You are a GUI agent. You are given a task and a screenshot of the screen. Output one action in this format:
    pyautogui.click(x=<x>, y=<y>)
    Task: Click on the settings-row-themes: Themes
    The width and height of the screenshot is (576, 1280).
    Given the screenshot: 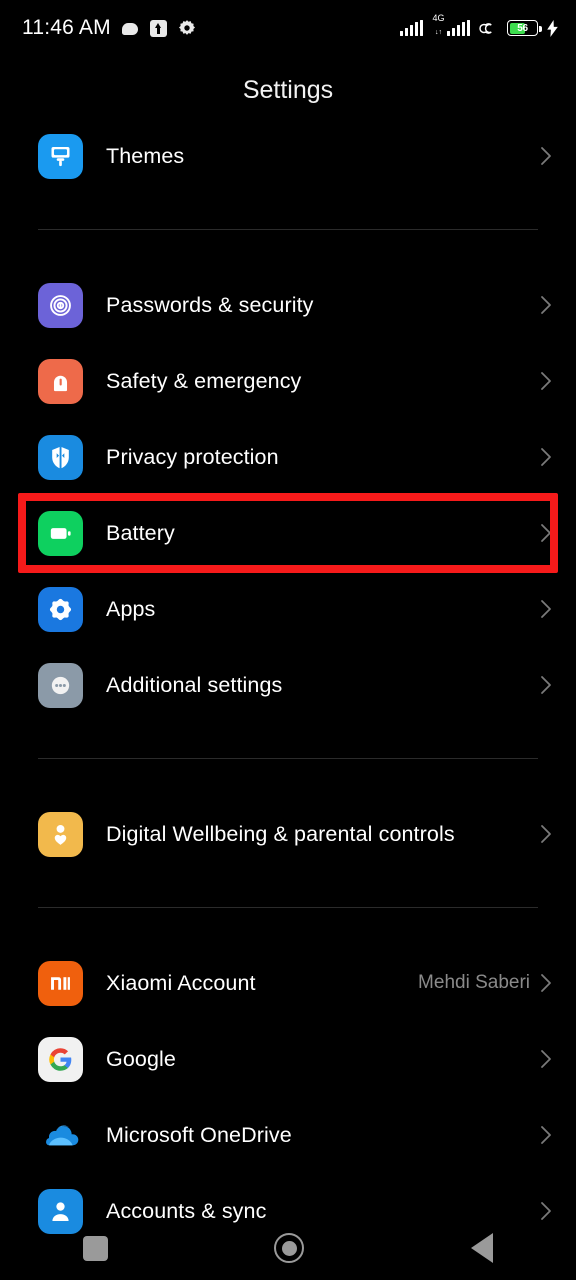 What is the action you would take?
    pyautogui.click(x=288, y=156)
    